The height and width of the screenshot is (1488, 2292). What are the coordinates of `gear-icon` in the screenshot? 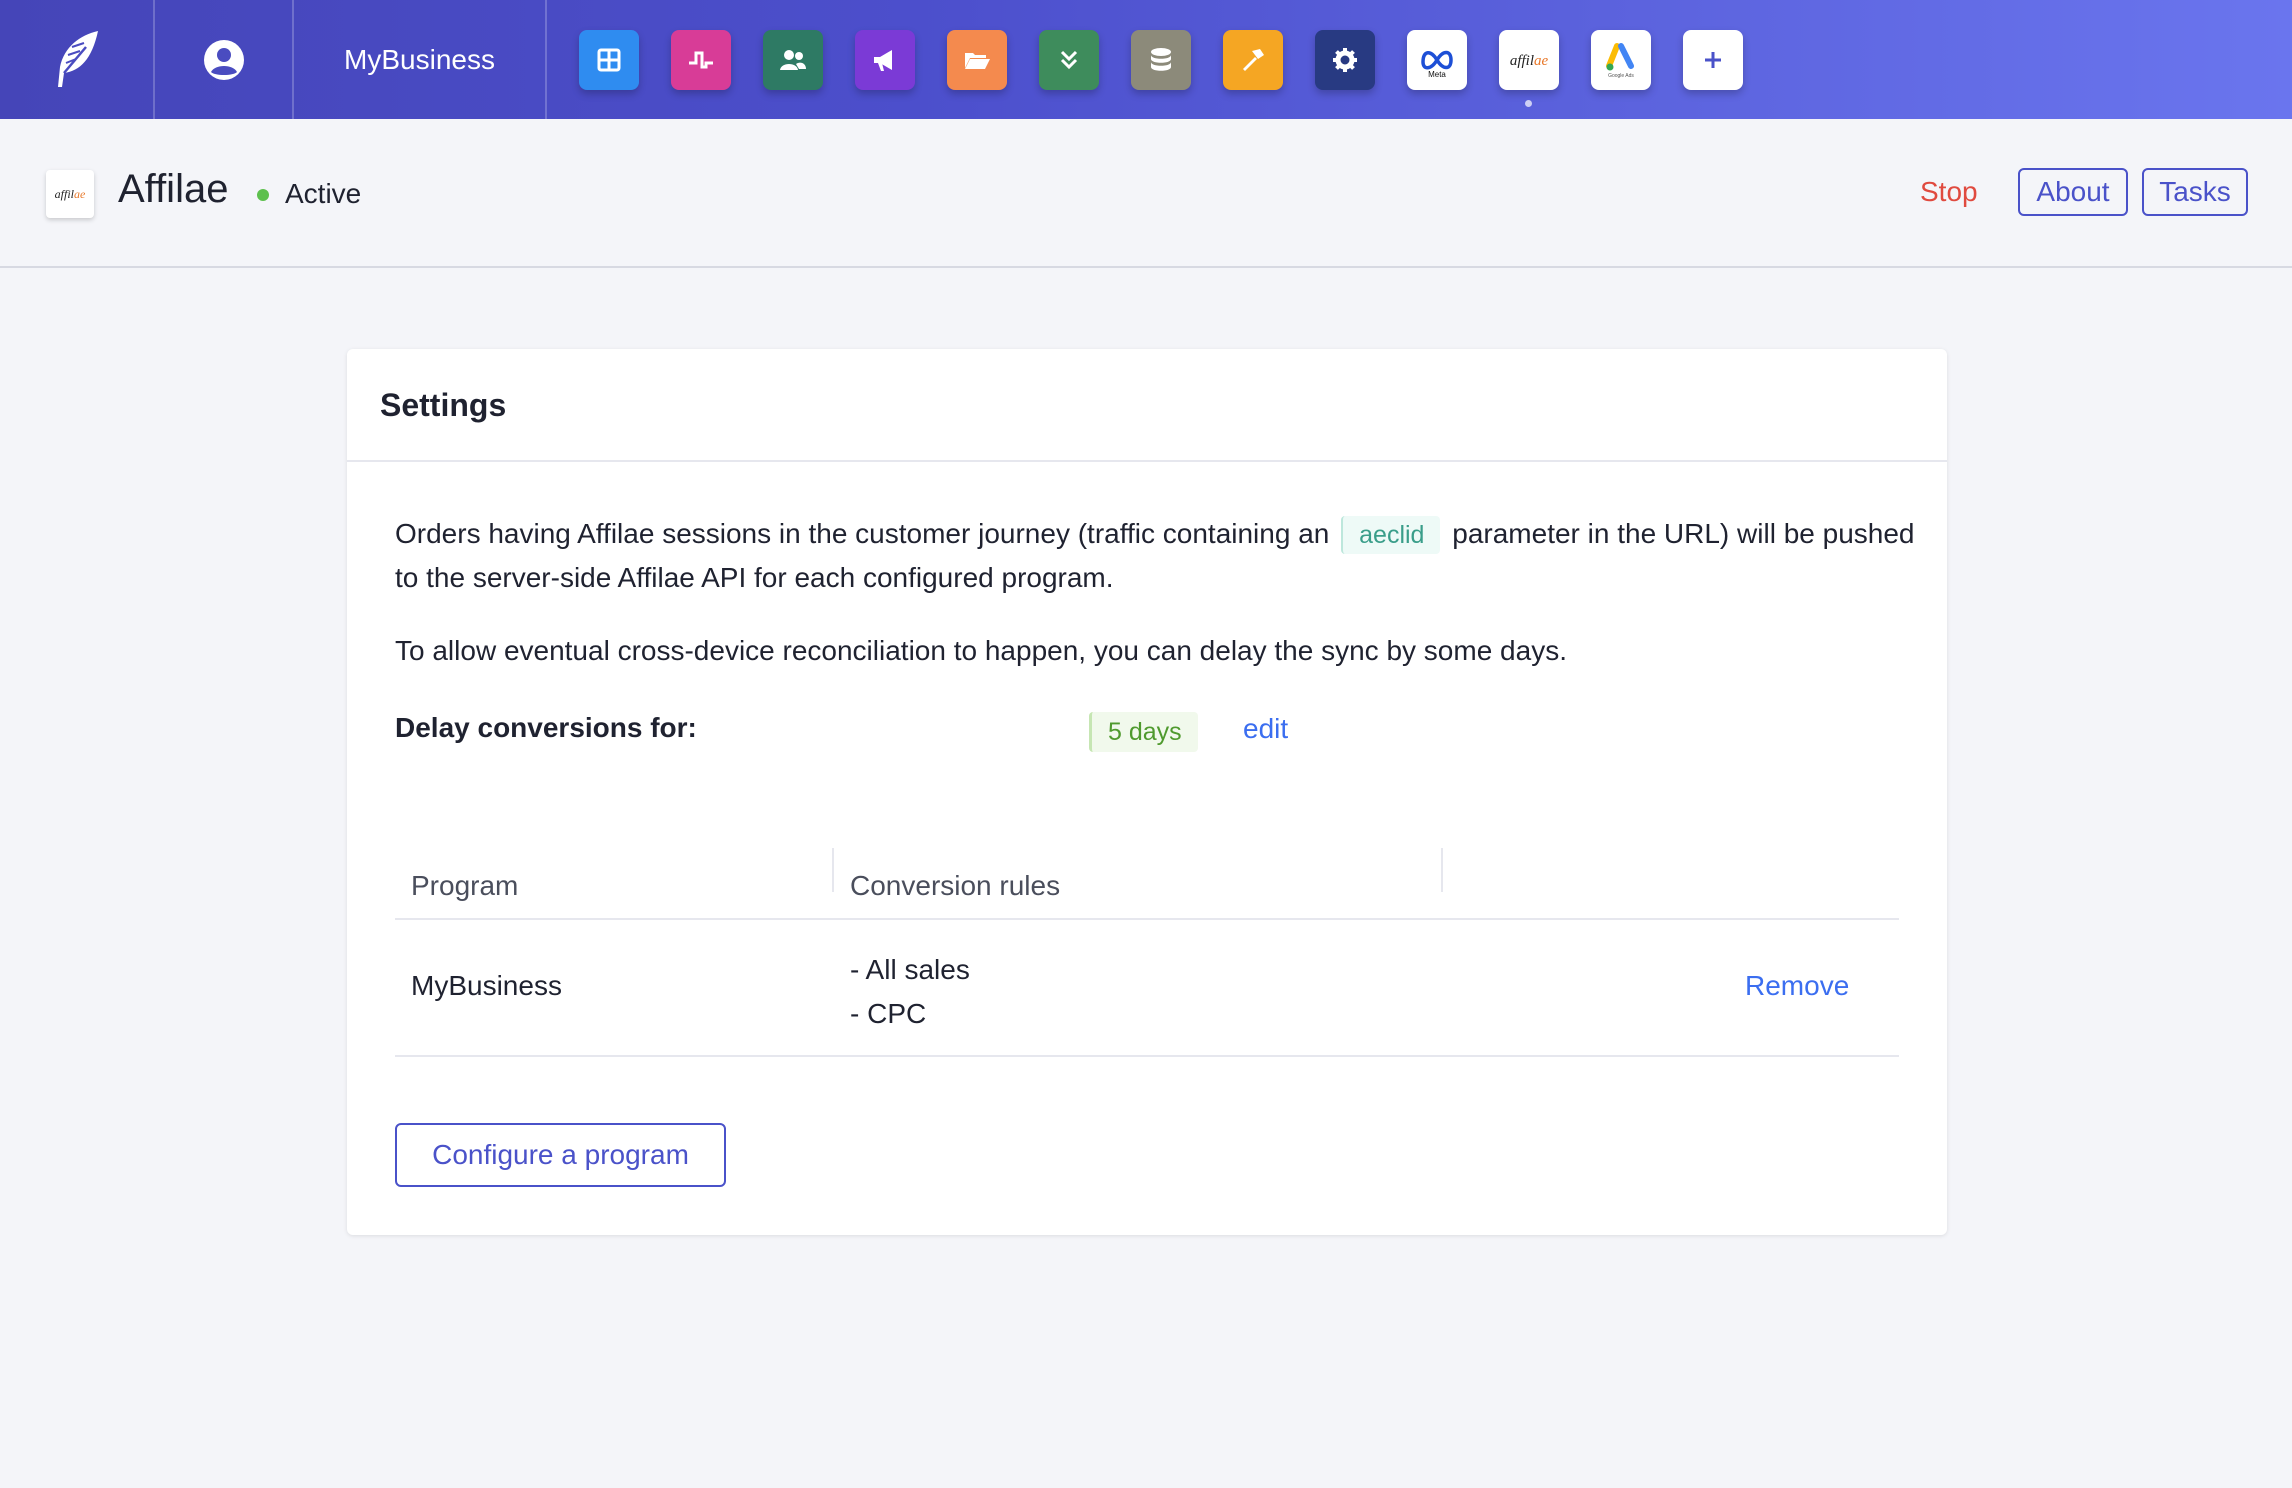 It's located at (1345, 60).